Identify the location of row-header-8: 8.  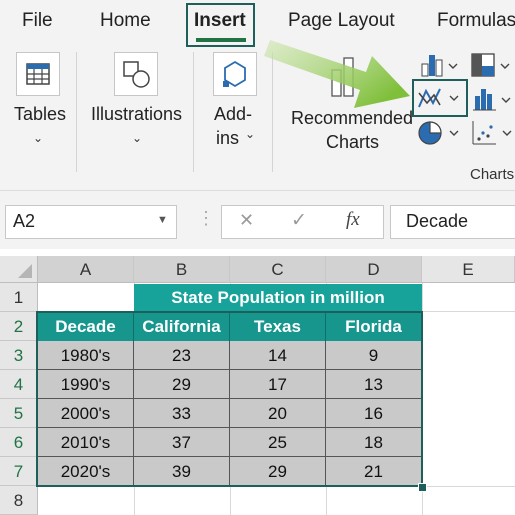
(19, 500).